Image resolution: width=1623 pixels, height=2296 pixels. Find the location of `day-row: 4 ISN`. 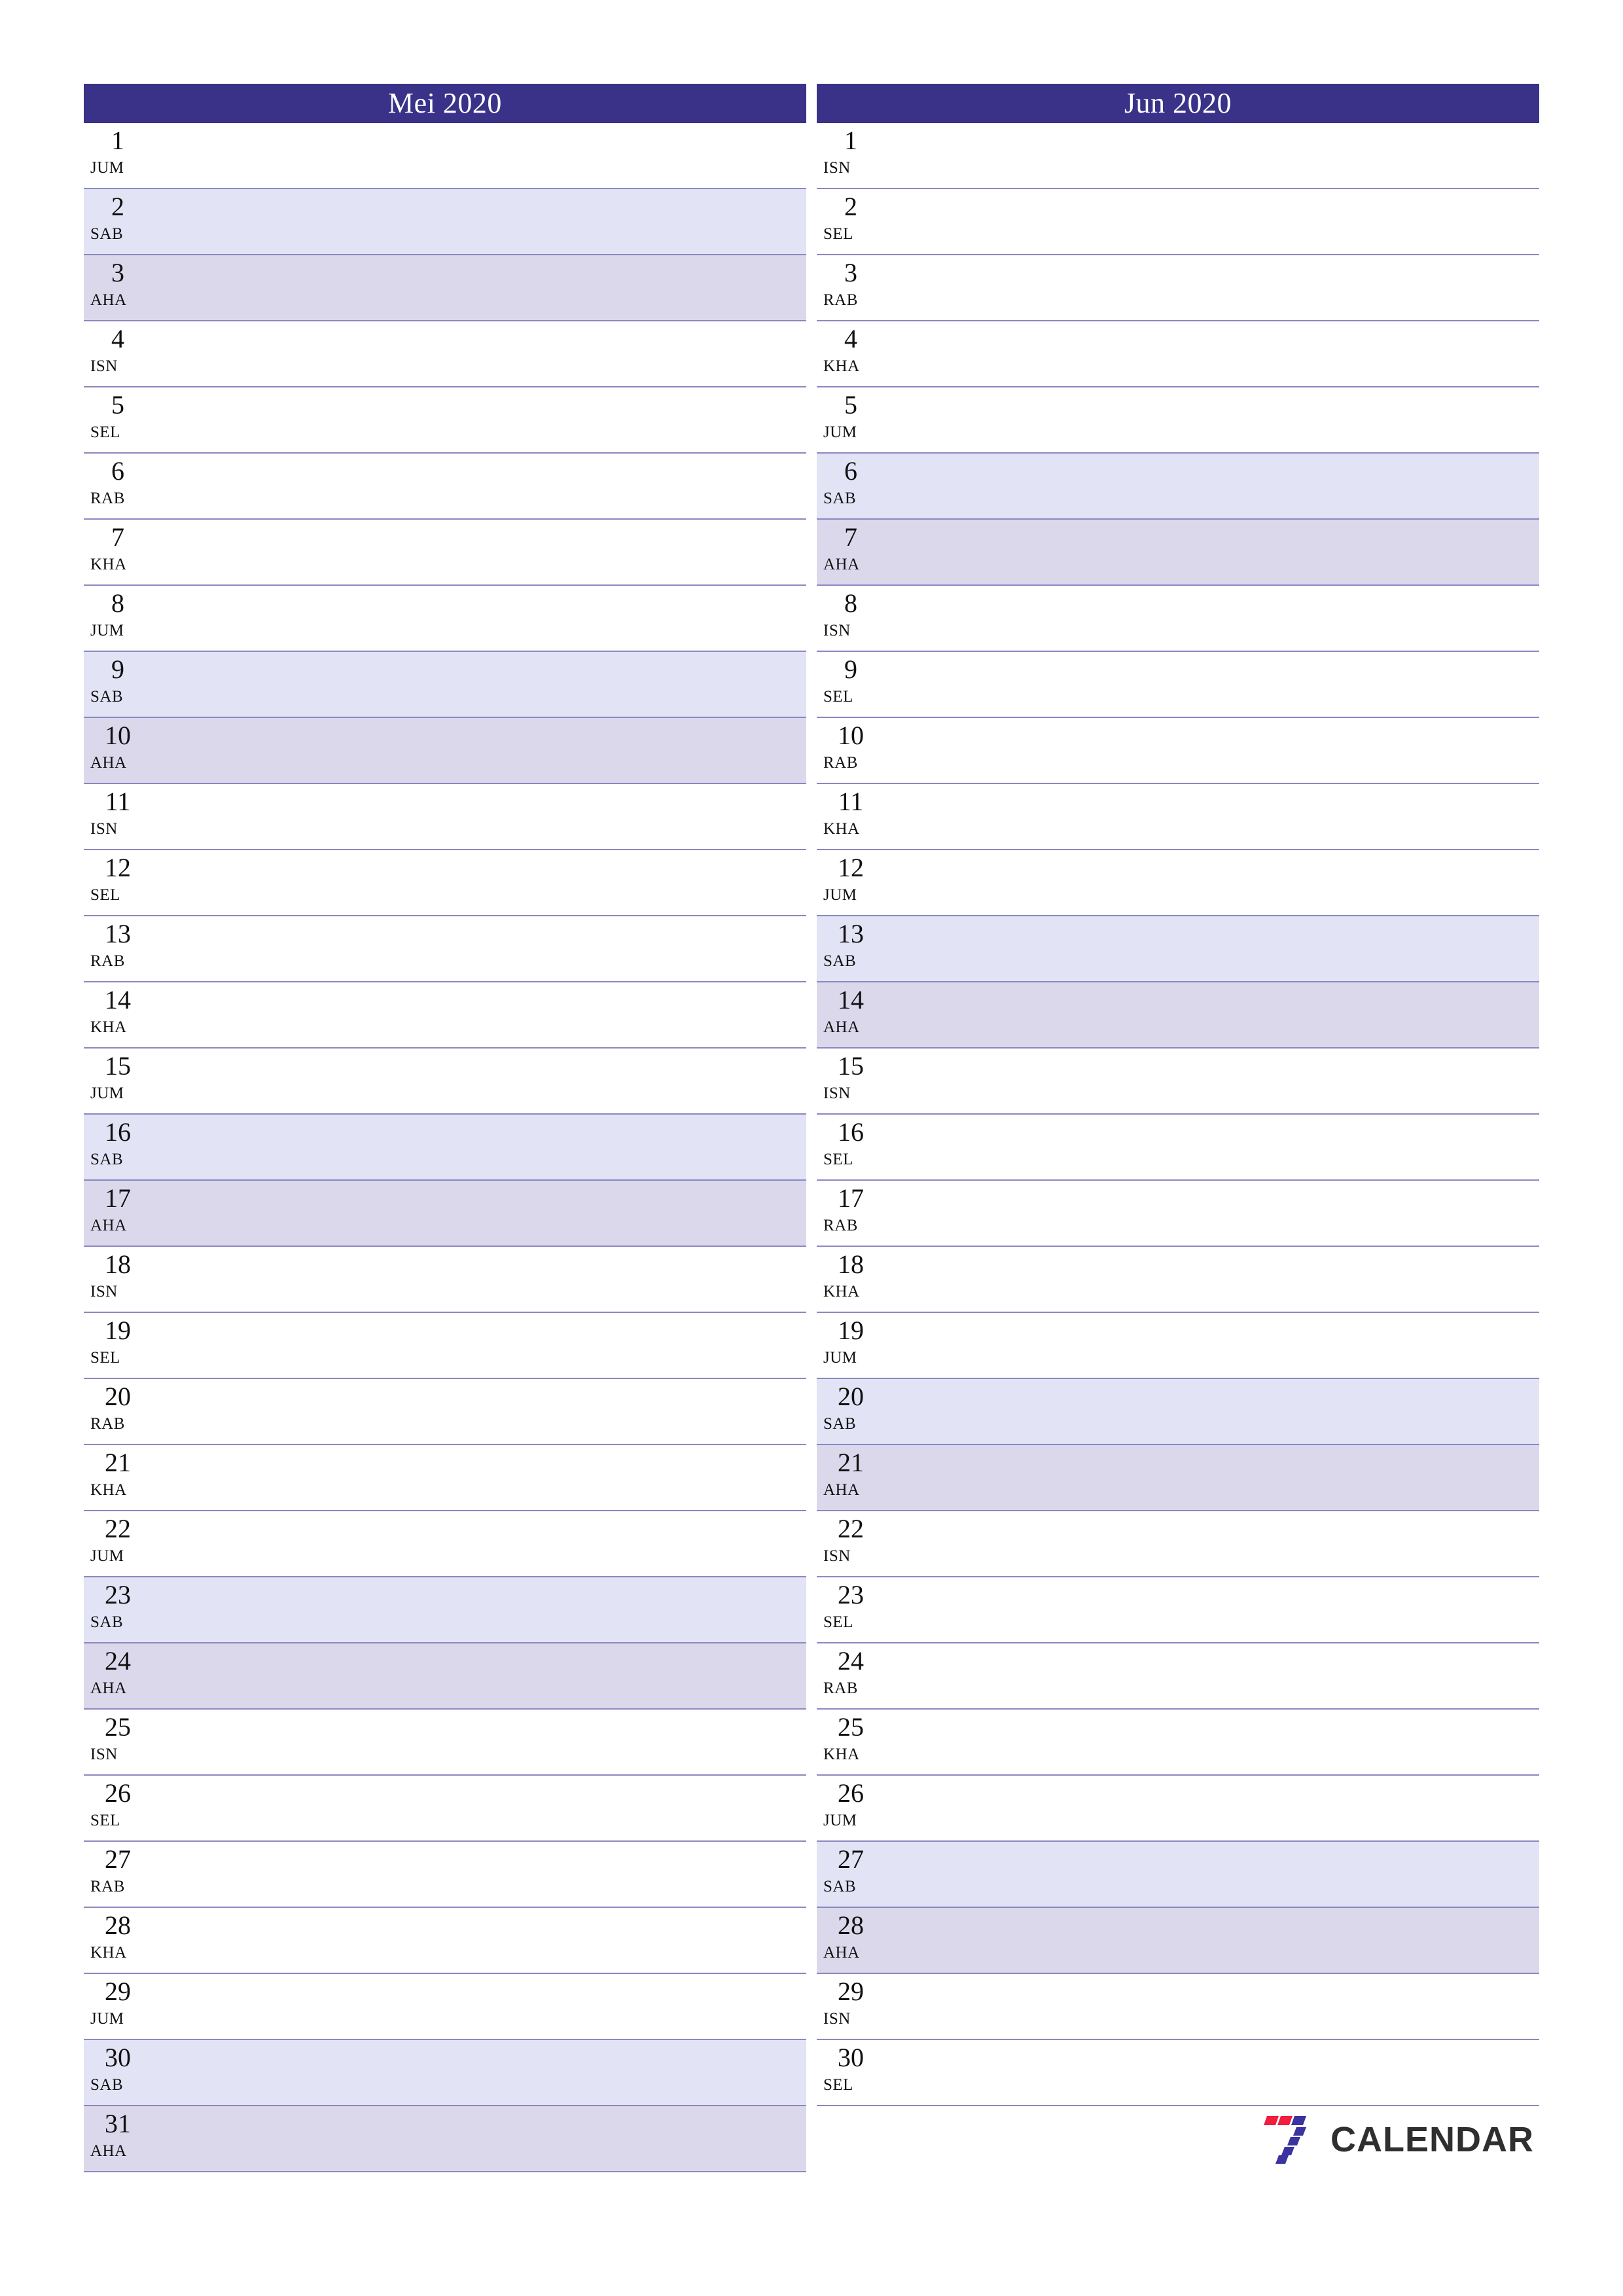

day-row: 4 ISN is located at coordinates (445, 354).